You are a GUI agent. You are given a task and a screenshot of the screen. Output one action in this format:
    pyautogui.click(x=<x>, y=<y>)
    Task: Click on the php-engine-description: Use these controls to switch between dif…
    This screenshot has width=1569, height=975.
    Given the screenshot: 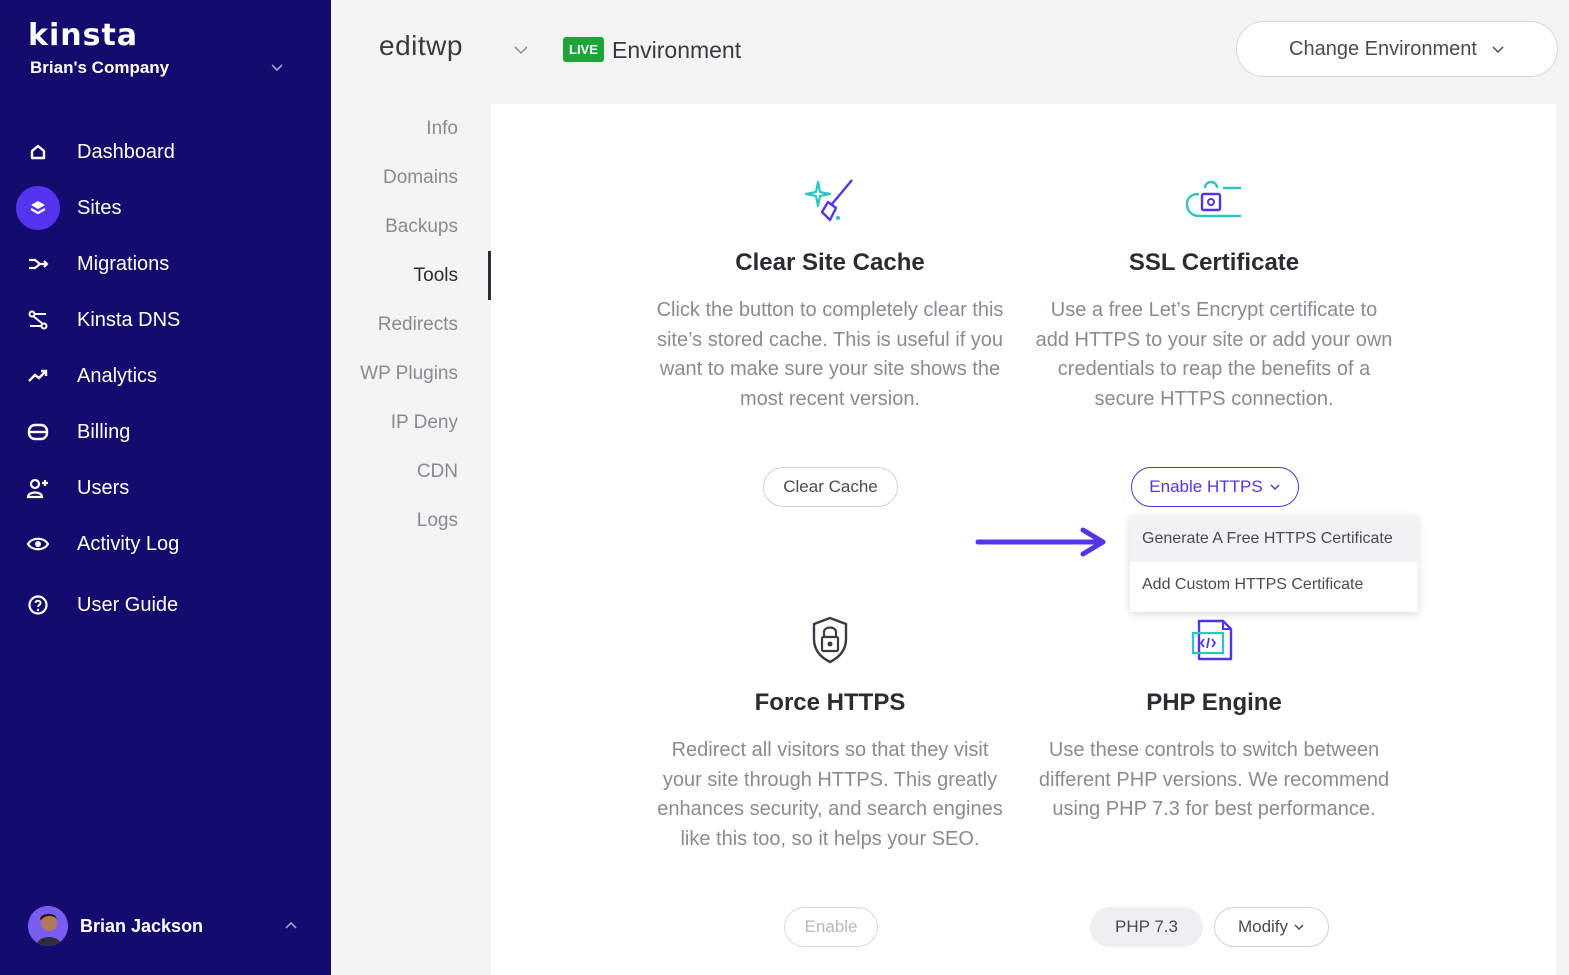 What is the action you would take?
    pyautogui.click(x=1214, y=779)
    